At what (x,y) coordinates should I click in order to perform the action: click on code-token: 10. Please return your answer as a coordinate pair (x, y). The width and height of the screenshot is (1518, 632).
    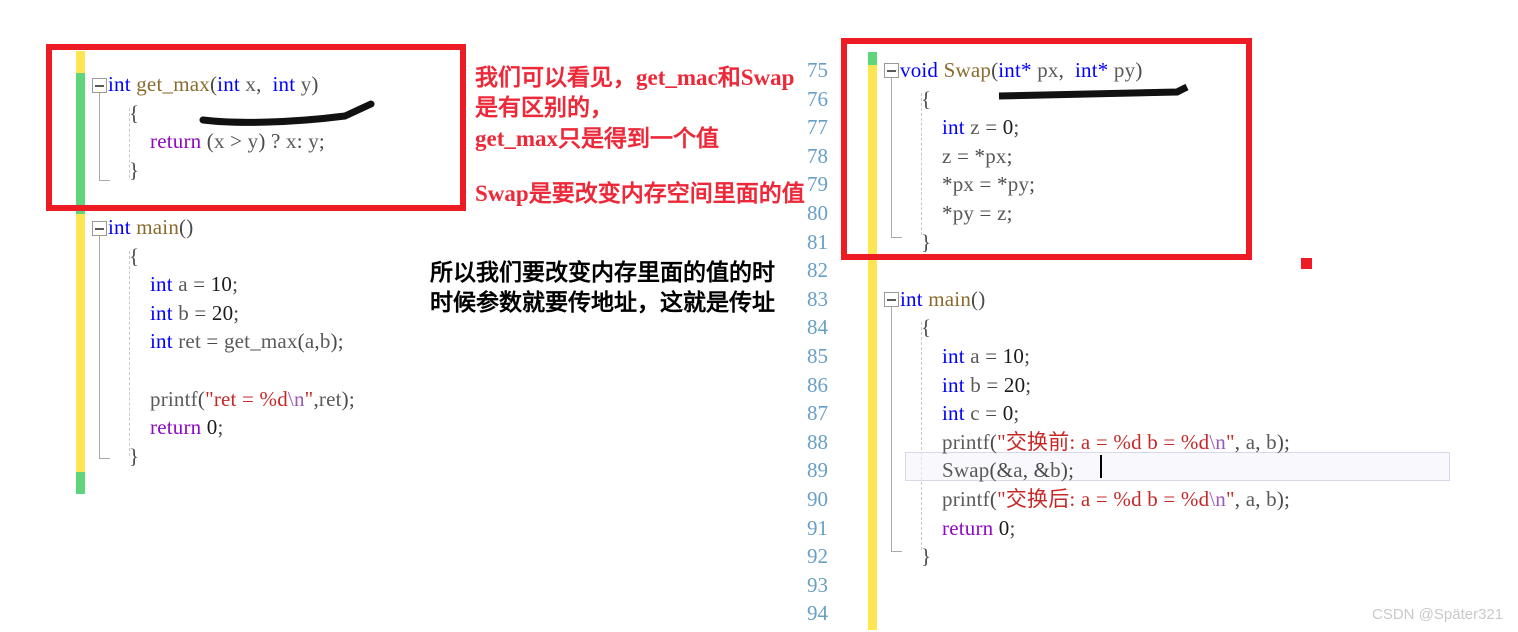
    Looking at the image, I should click on (1013, 355).